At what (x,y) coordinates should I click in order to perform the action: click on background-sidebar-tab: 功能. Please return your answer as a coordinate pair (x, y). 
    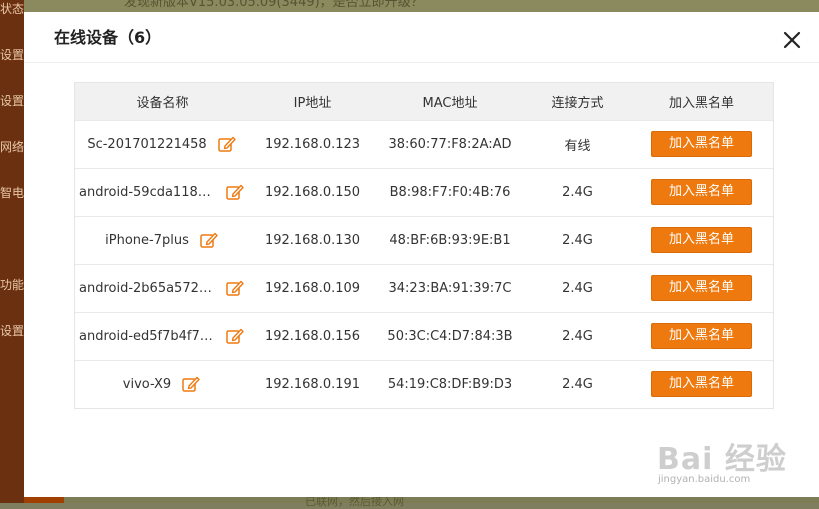
    Looking at the image, I should click on (12, 285).